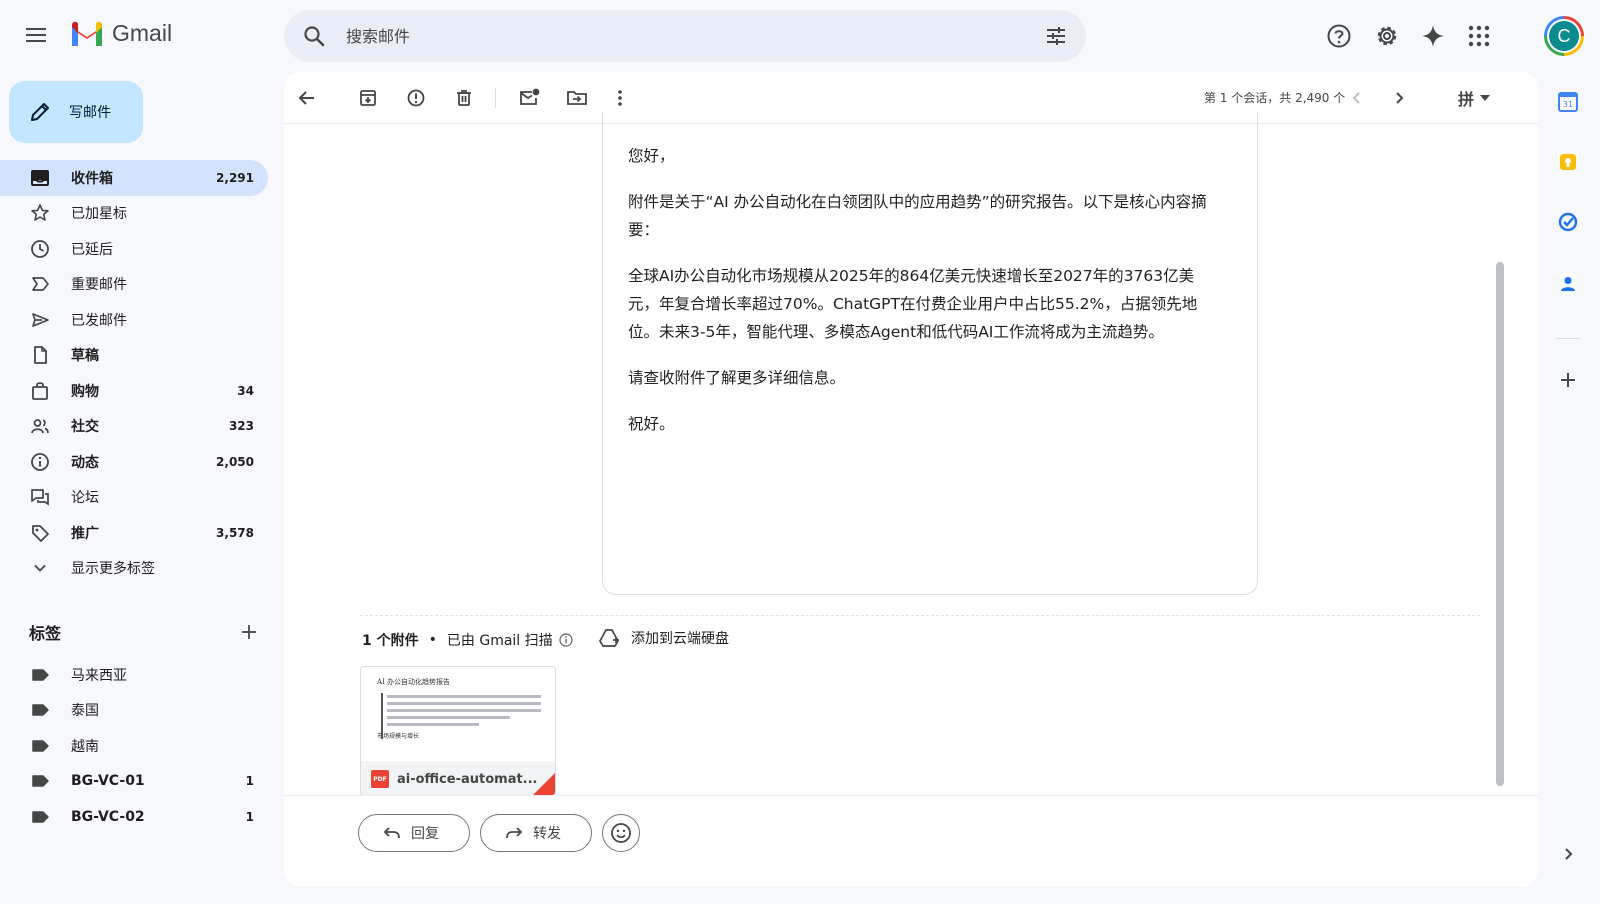 The width and height of the screenshot is (1600, 904). Describe the element at coordinates (1568, 284) in the screenshot. I see `contacts-icon` at that location.